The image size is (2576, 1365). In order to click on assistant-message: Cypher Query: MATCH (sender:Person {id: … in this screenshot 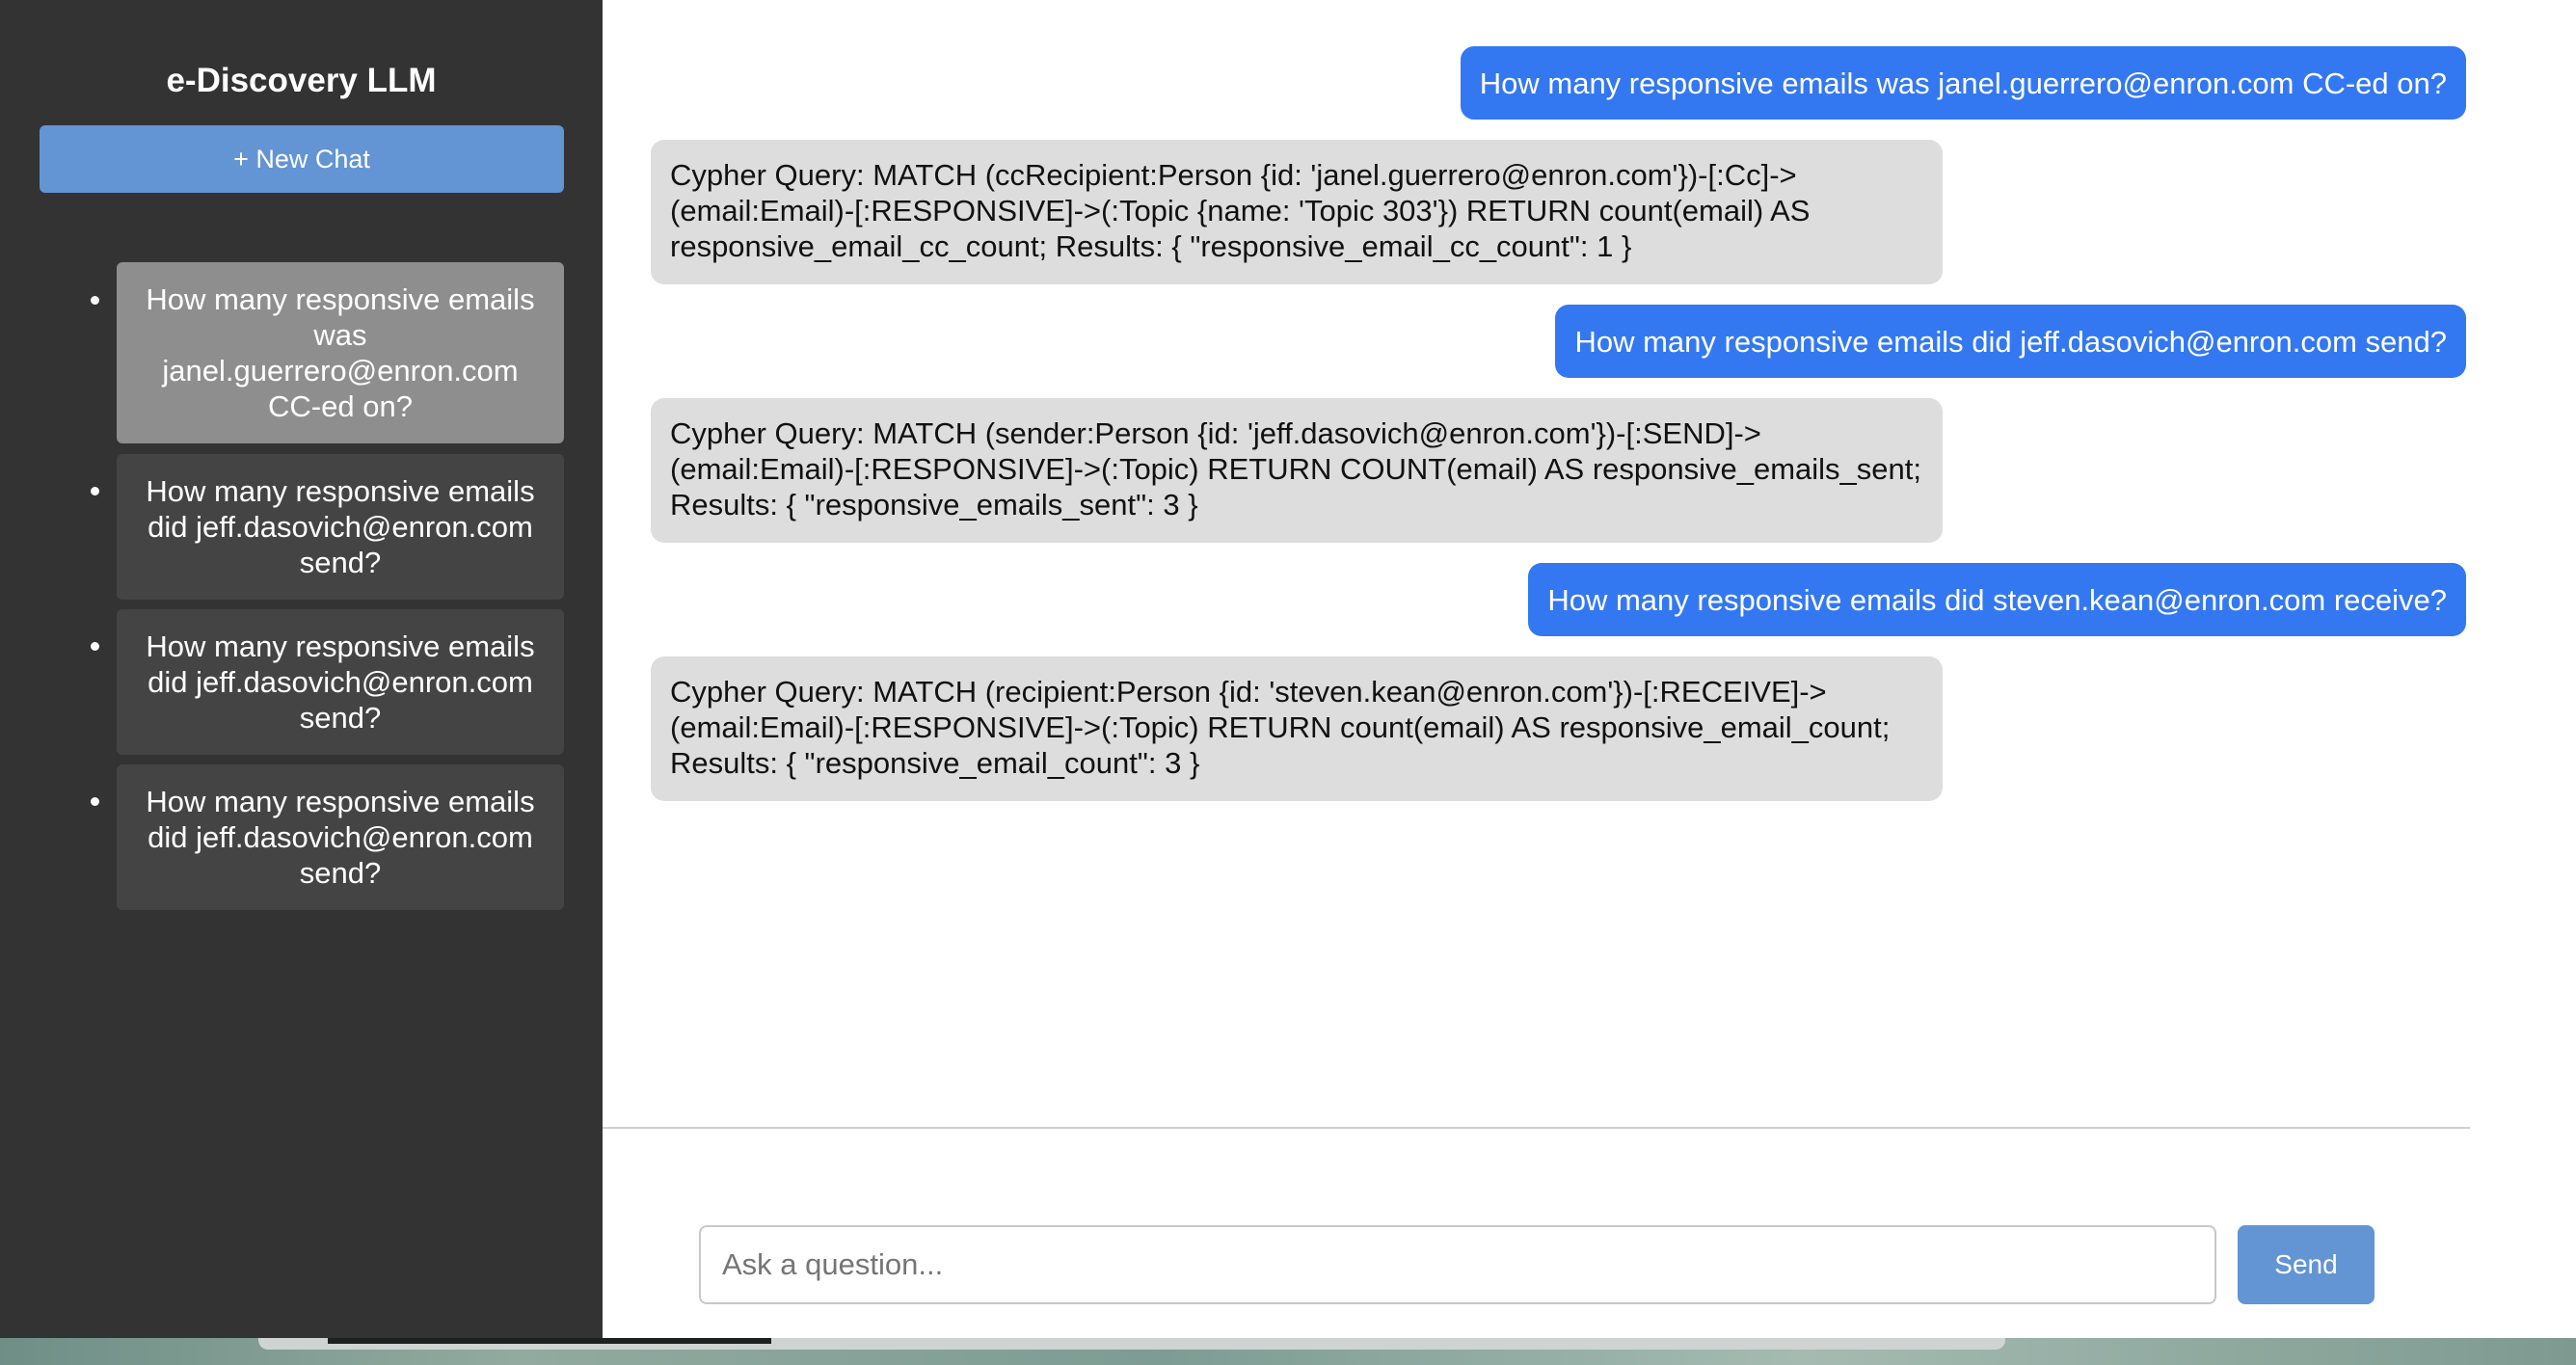, I will do `click(1297, 471)`.